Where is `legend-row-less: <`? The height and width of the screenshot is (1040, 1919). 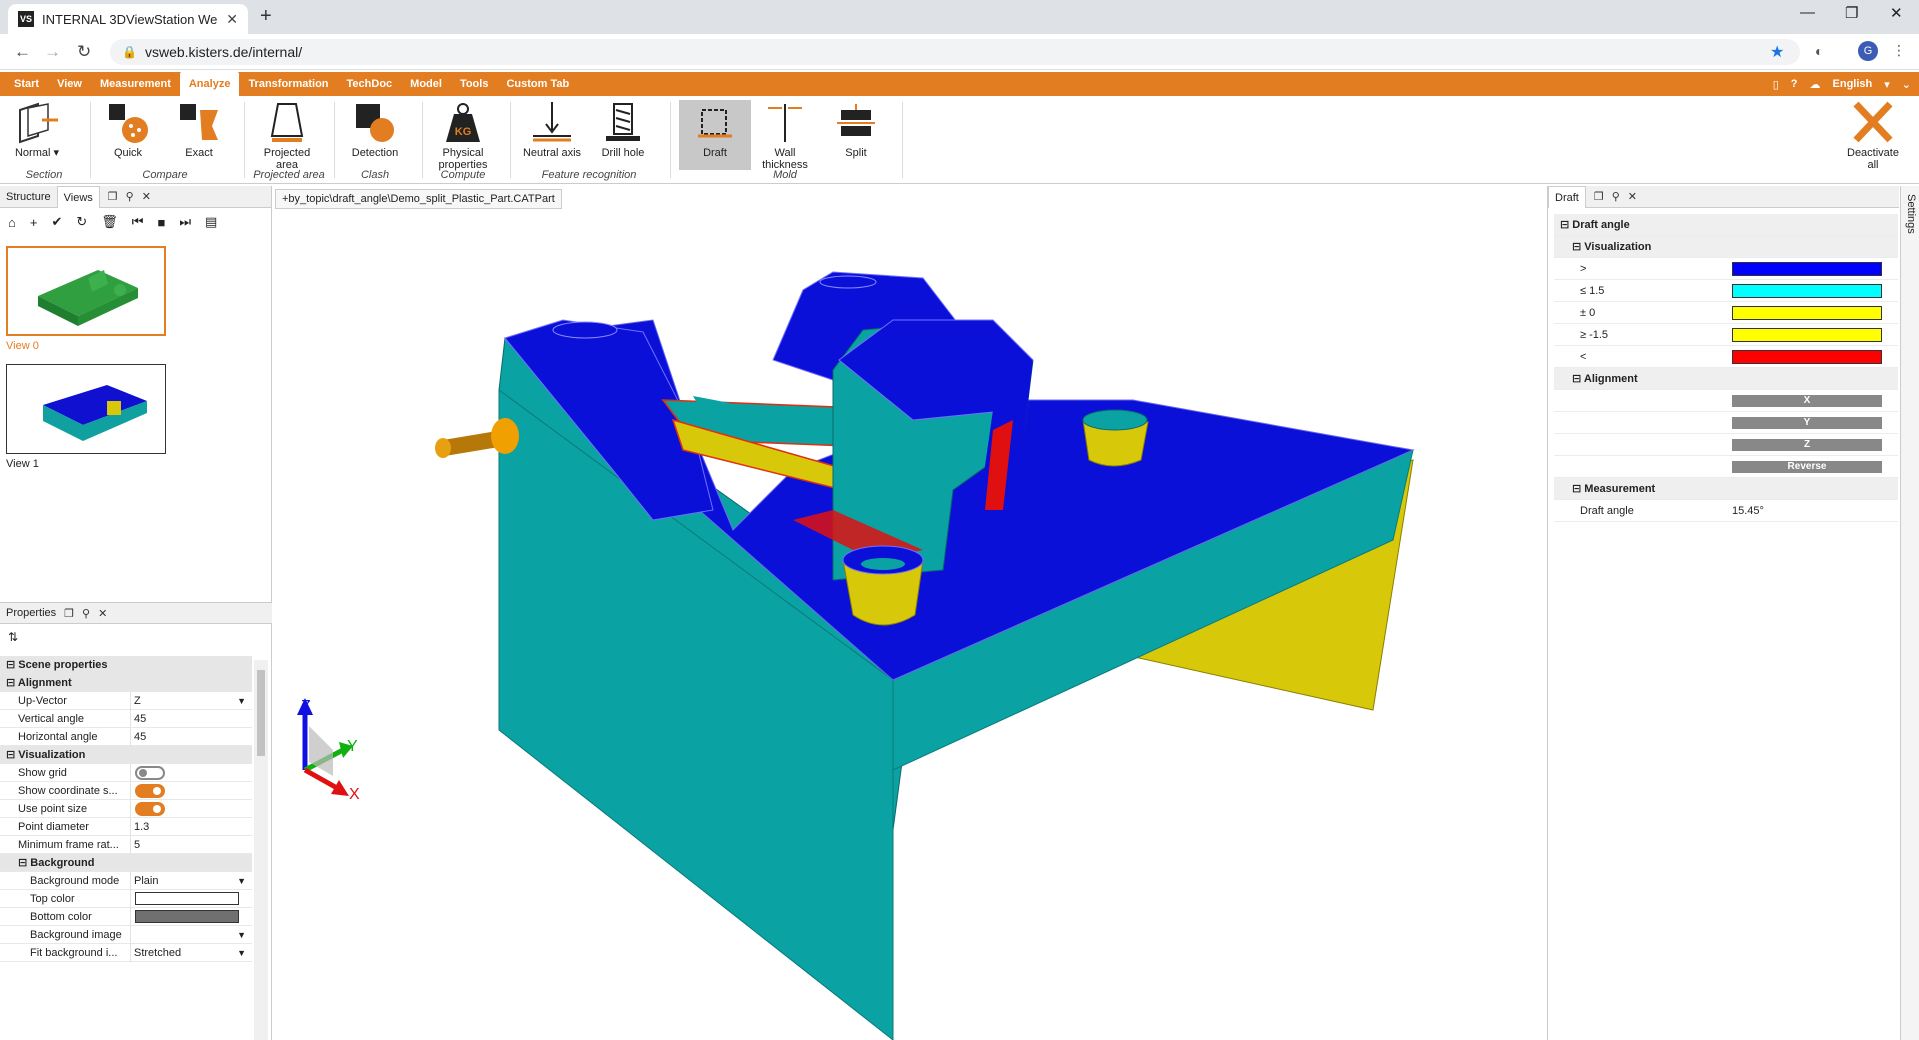
legend-row-less: < is located at coordinates (1726, 357).